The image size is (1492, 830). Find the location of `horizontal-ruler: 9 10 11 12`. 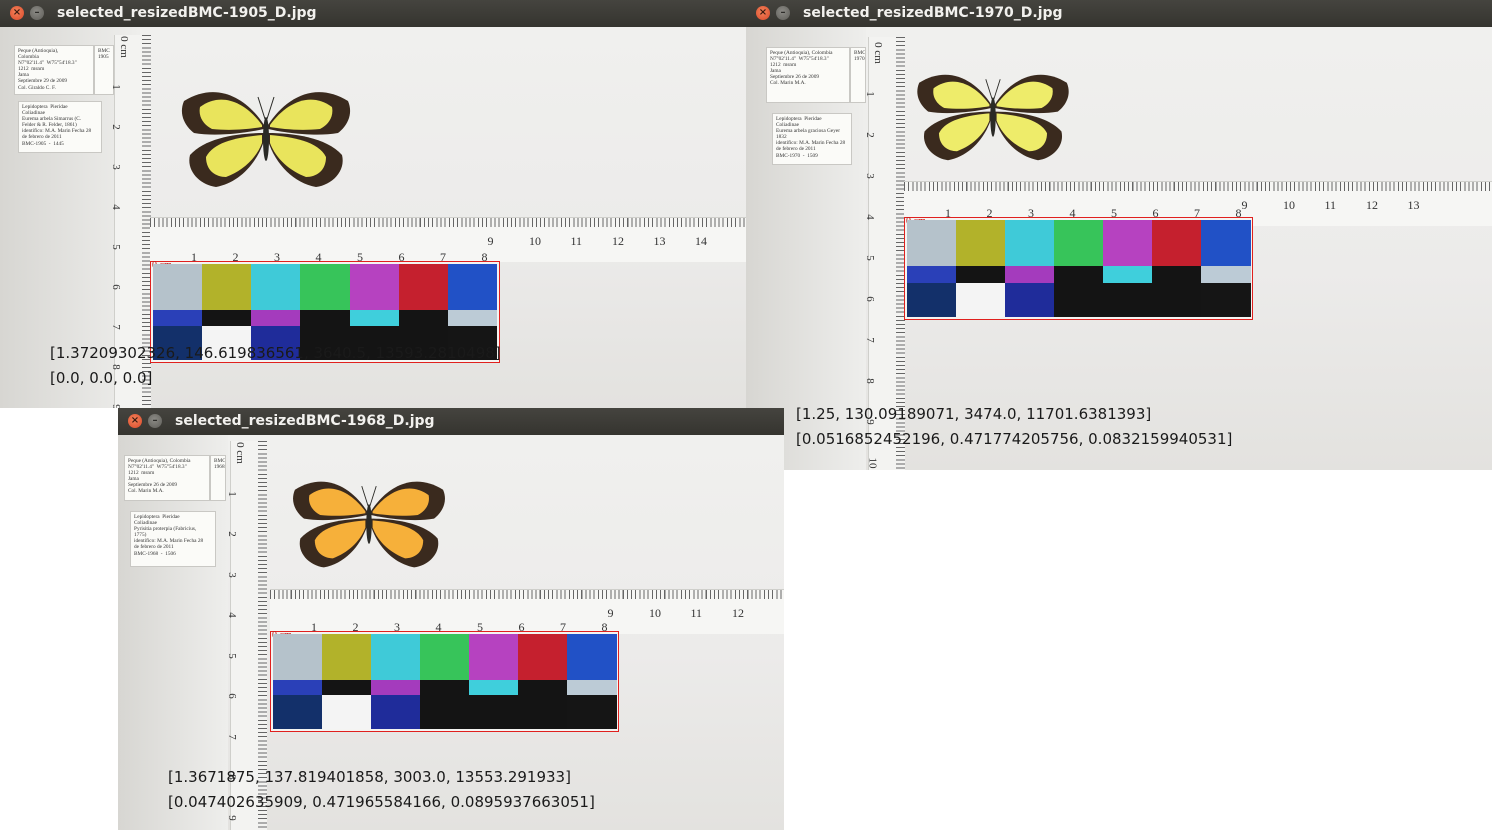

horizontal-ruler: 9 10 11 12 is located at coordinates (527, 611).